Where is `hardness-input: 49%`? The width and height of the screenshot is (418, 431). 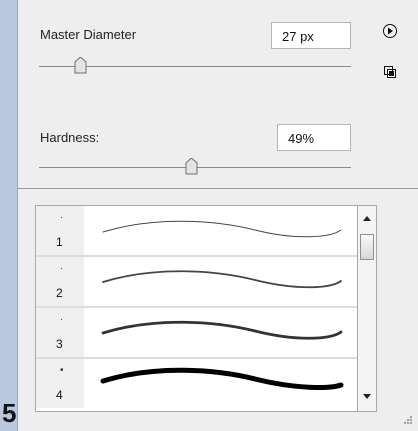
hardness-input: 49% is located at coordinates (314, 137).